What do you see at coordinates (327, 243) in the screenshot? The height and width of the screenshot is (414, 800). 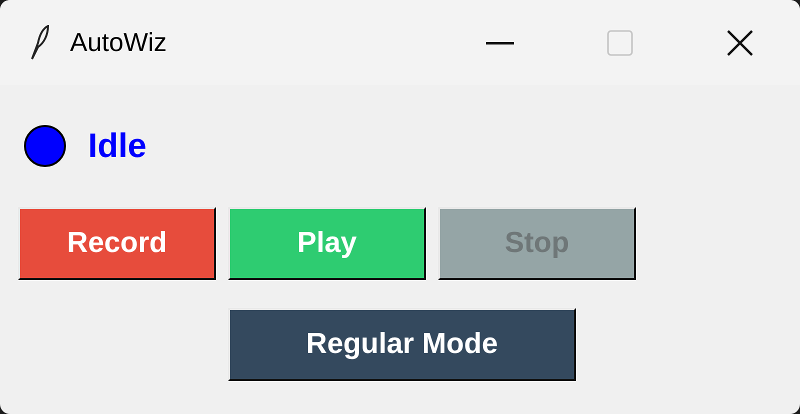 I see `action-button: Play` at bounding box center [327, 243].